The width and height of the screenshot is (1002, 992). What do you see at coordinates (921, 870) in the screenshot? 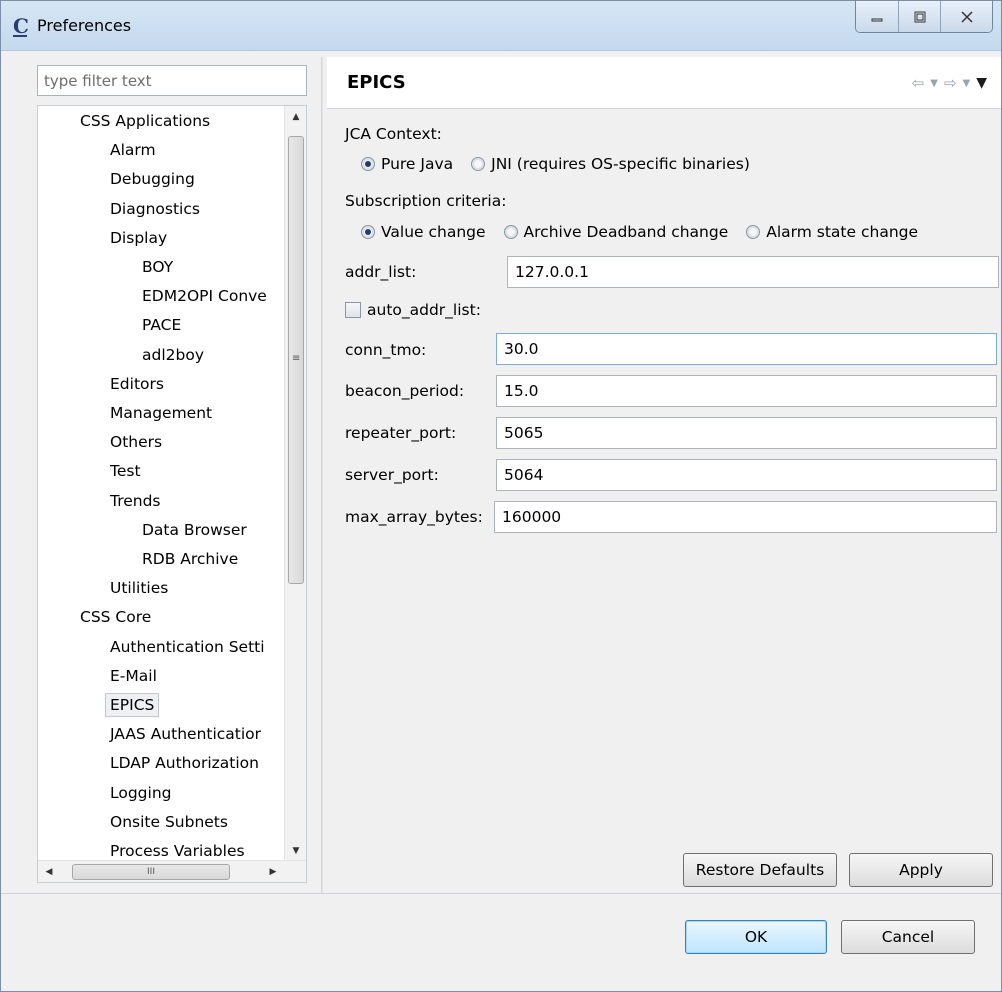
I see `apply-button: Apply` at bounding box center [921, 870].